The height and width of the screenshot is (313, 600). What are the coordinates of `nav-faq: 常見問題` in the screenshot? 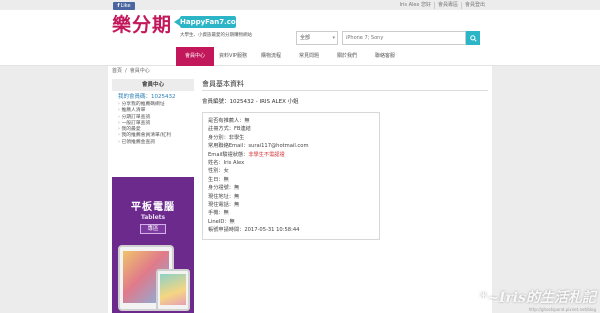 It's located at (309, 56).